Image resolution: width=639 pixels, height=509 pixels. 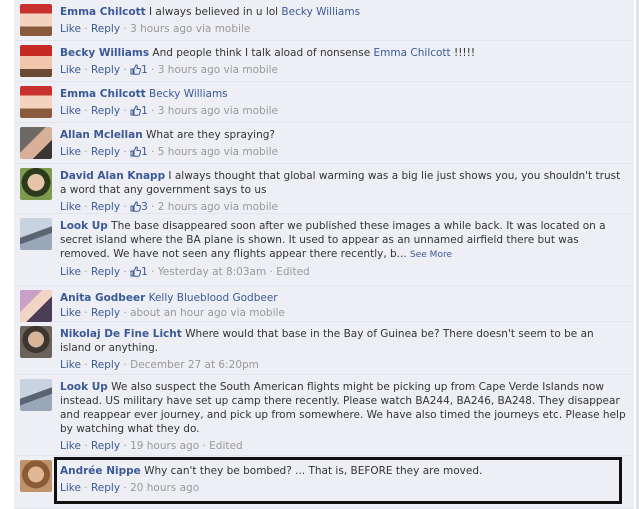 What do you see at coordinates (101, 135) in the screenshot?
I see `comment-author: Allan Mclellan` at bounding box center [101, 135].